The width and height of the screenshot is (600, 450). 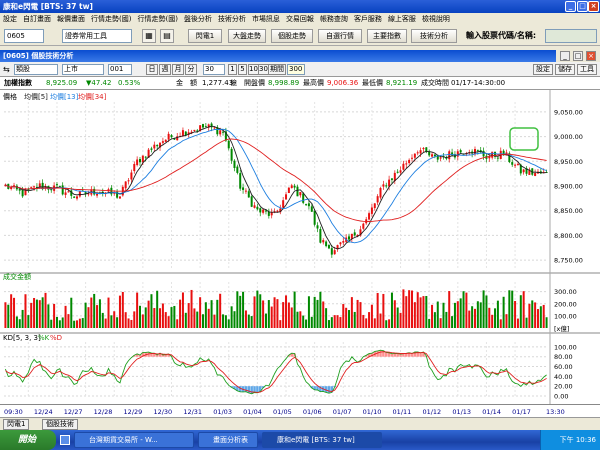 I want to click on panel-controls: _ □ ×, so click(x=578, y=56).